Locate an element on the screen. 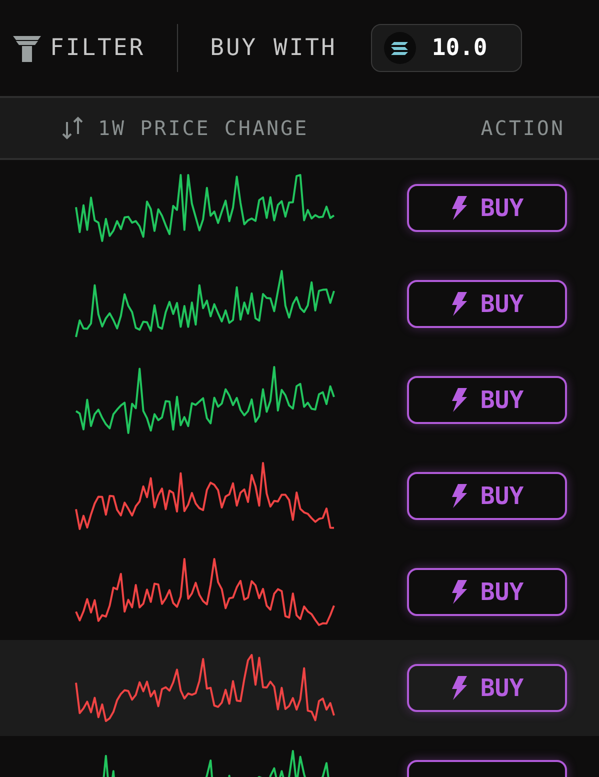 The width and height of the screenshot is (599, 777). coin-icon is located at coordinates (400, 48).